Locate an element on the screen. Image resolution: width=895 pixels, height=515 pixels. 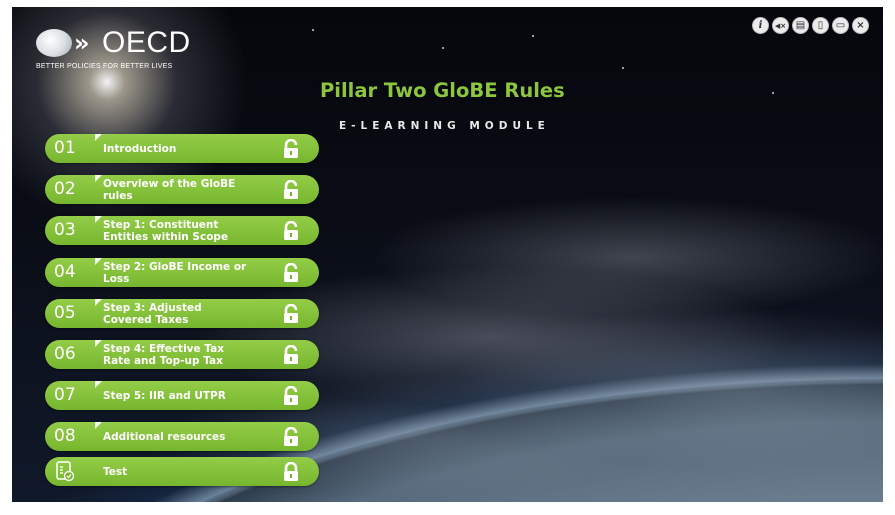
menu-number-box: 02 is located at coordinates (73, 189).